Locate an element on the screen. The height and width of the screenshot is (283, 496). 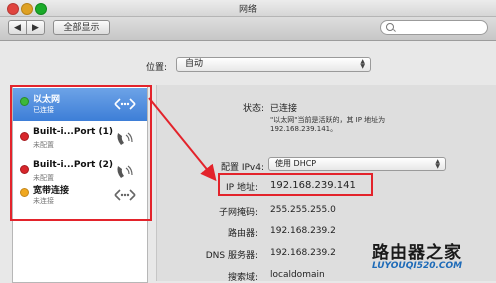
watermark-text: 路由器之家 is located at coordinates (417, 253).